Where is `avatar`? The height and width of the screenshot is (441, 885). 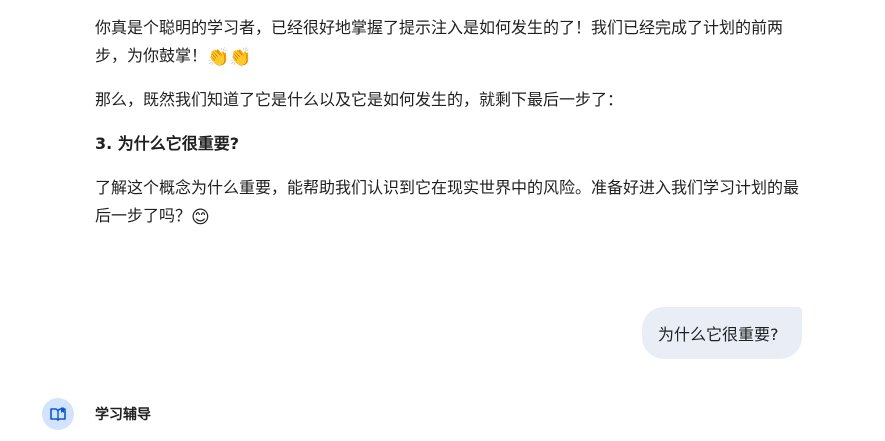
avatar is located at coordinates (58, 414).